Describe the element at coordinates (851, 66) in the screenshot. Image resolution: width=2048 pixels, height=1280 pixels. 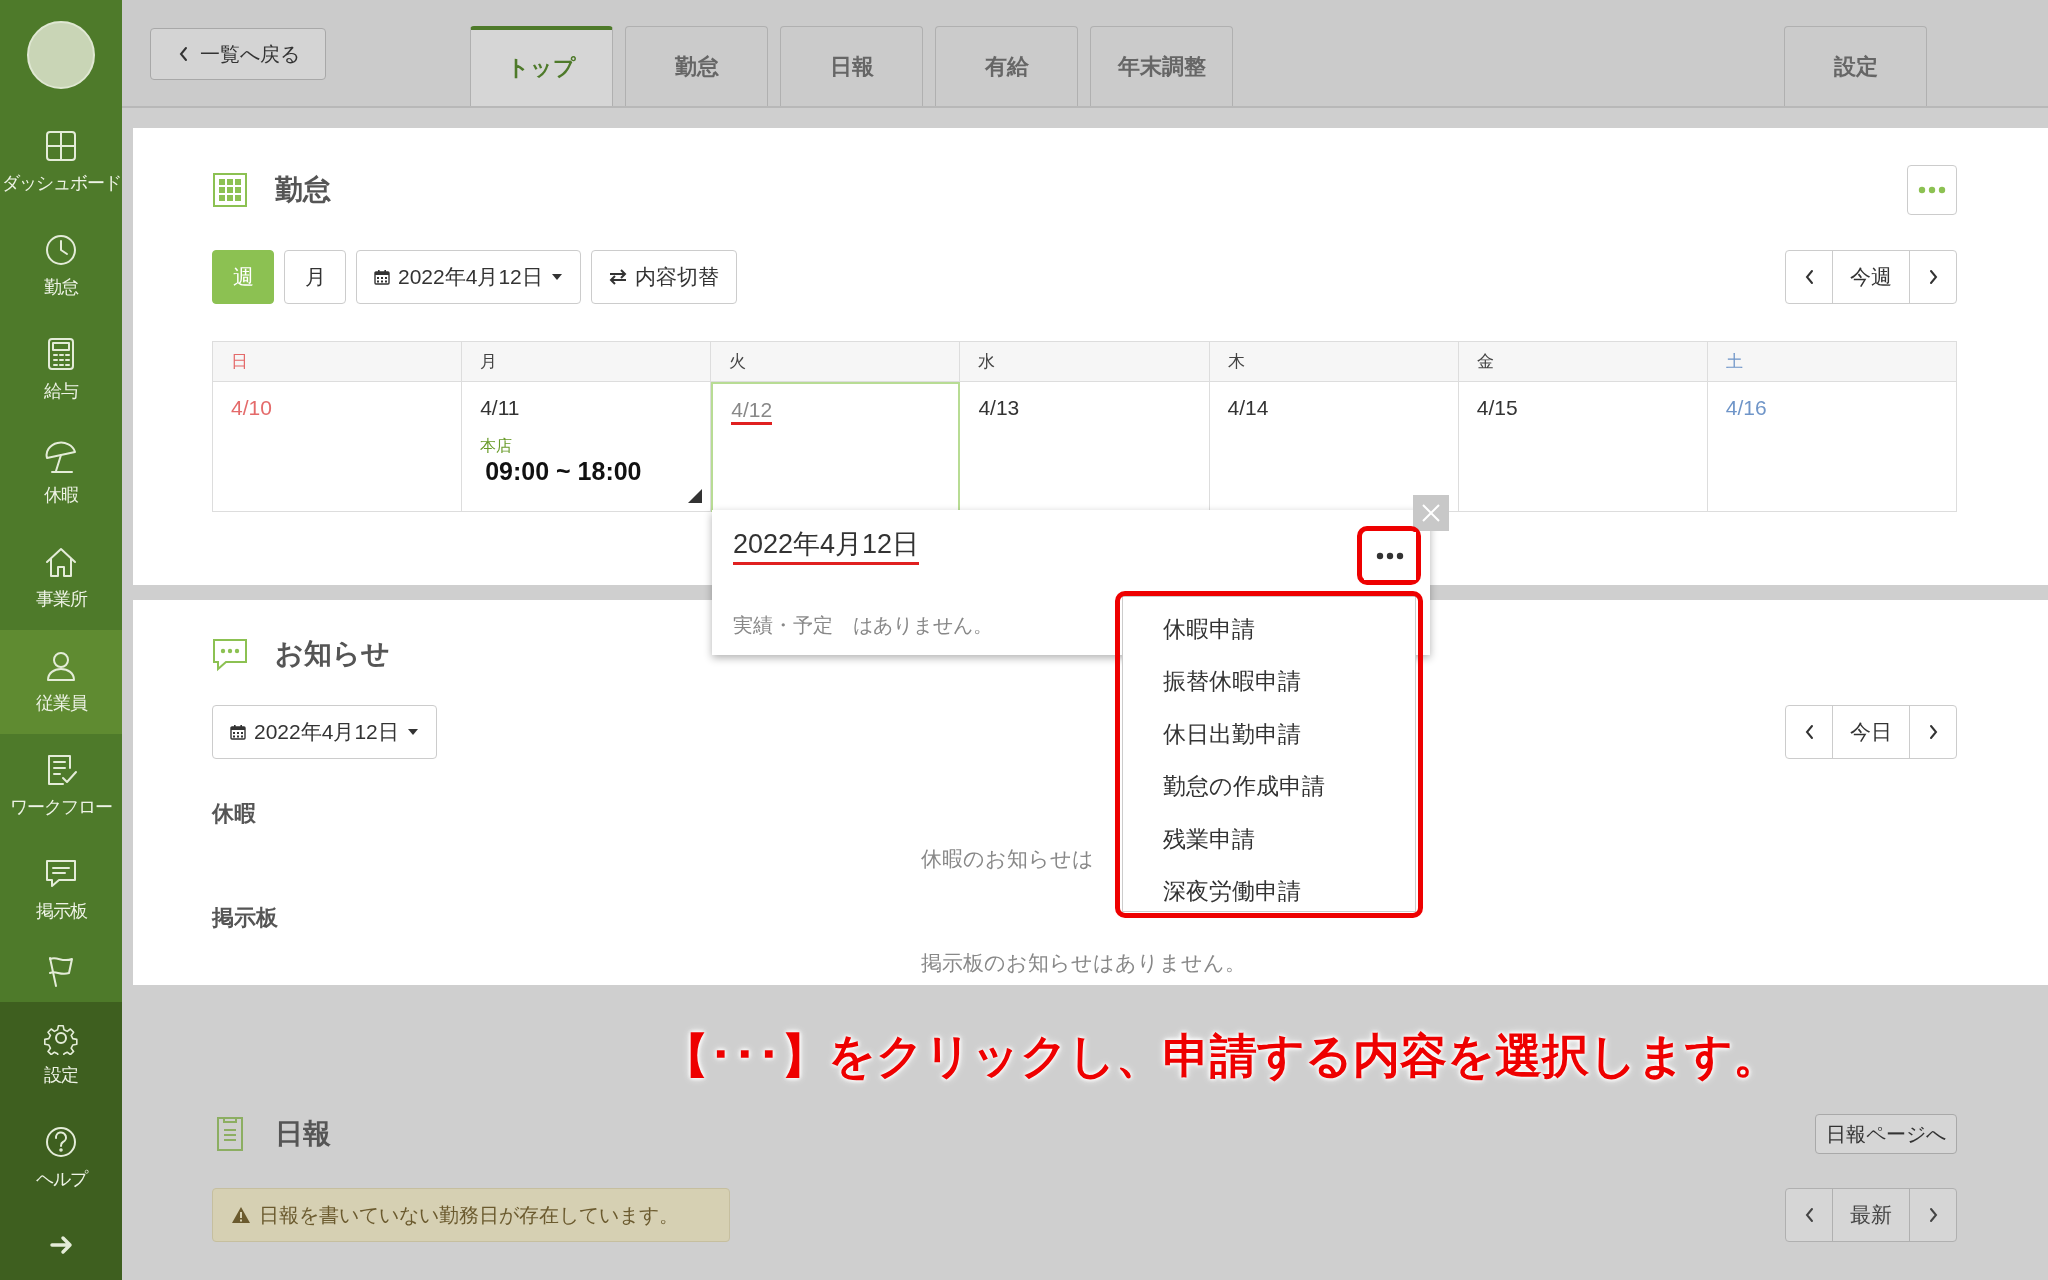
I see `tab: 日報` at that location.